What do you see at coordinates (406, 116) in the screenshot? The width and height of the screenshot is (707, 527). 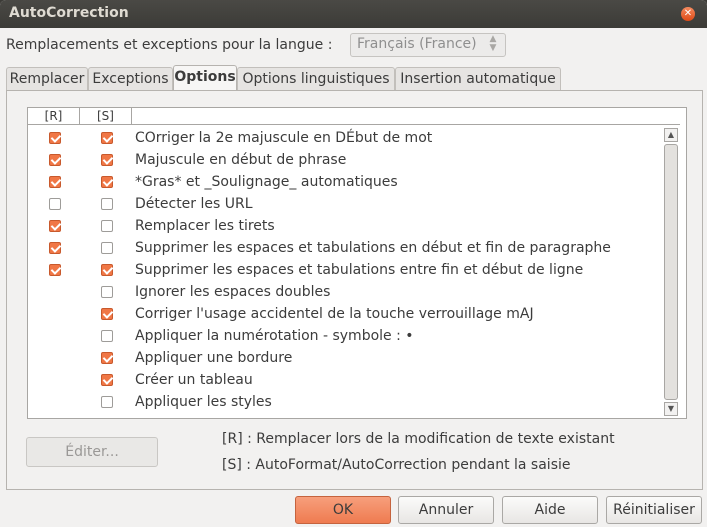 I see `header-option` at bounding box center [406, 116].